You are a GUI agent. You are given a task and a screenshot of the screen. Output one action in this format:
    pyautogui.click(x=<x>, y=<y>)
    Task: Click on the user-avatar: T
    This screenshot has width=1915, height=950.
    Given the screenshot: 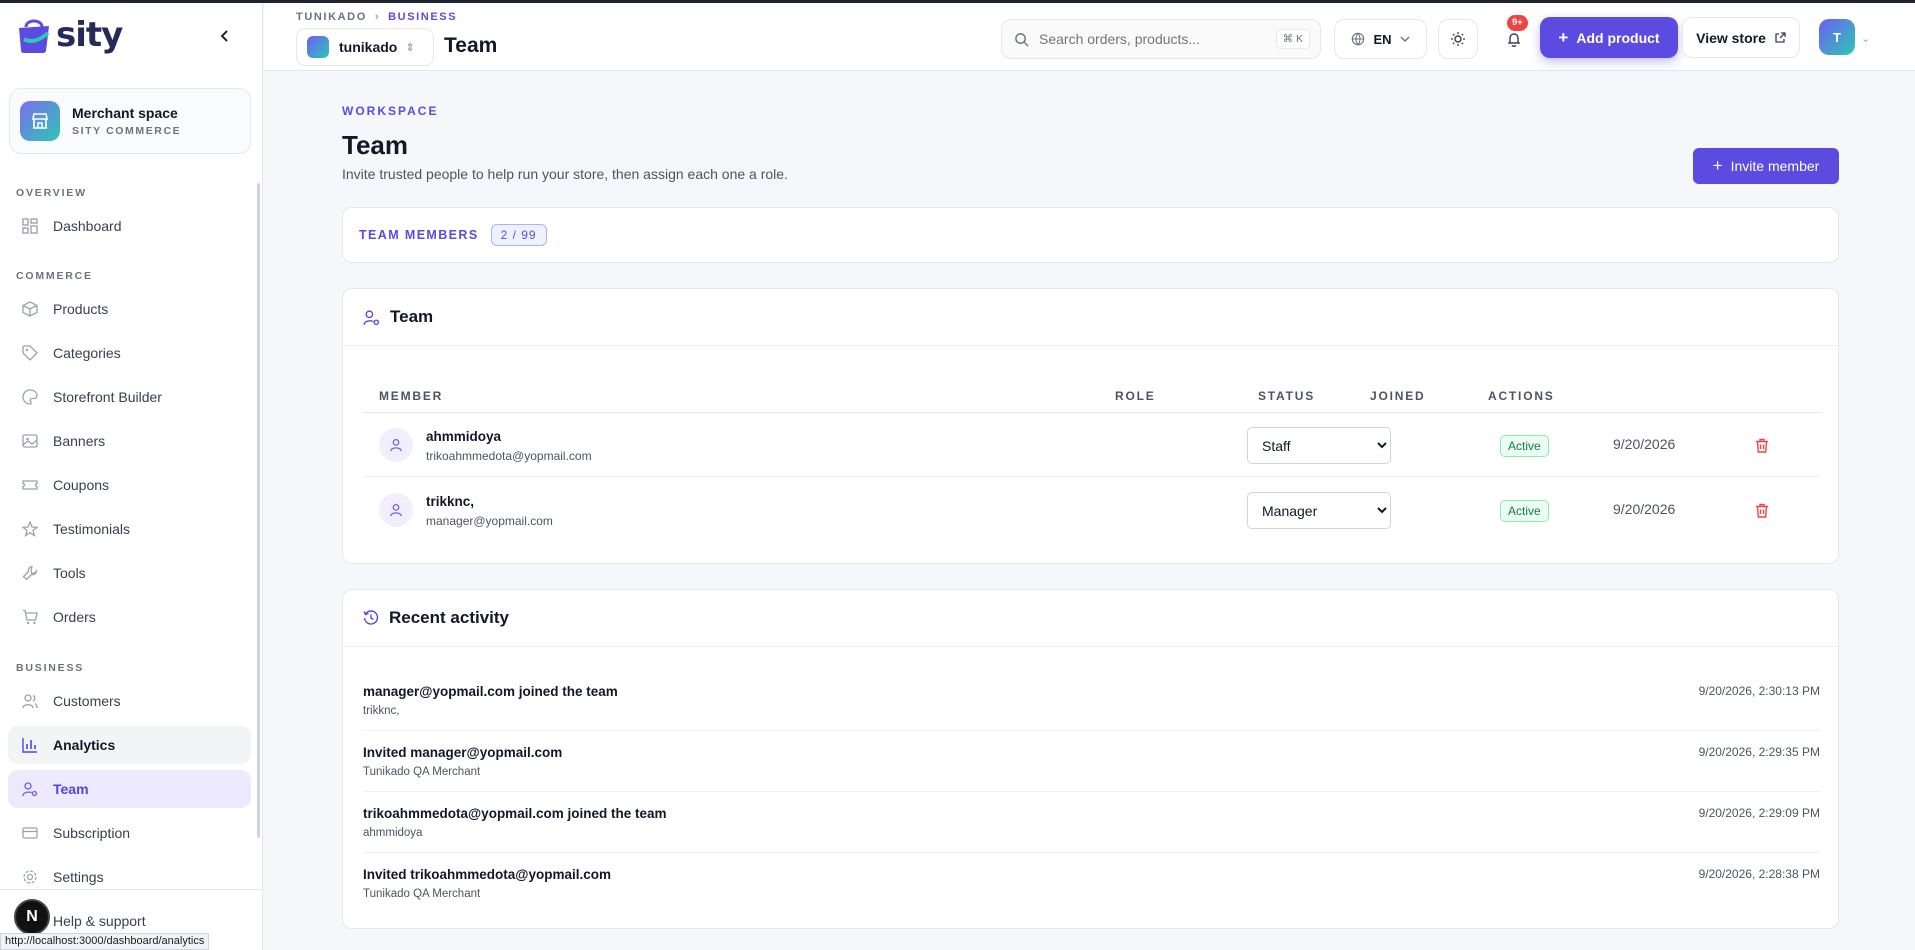 What is the action you would take?
    pyautogui.click(x=1837, y=37)
    